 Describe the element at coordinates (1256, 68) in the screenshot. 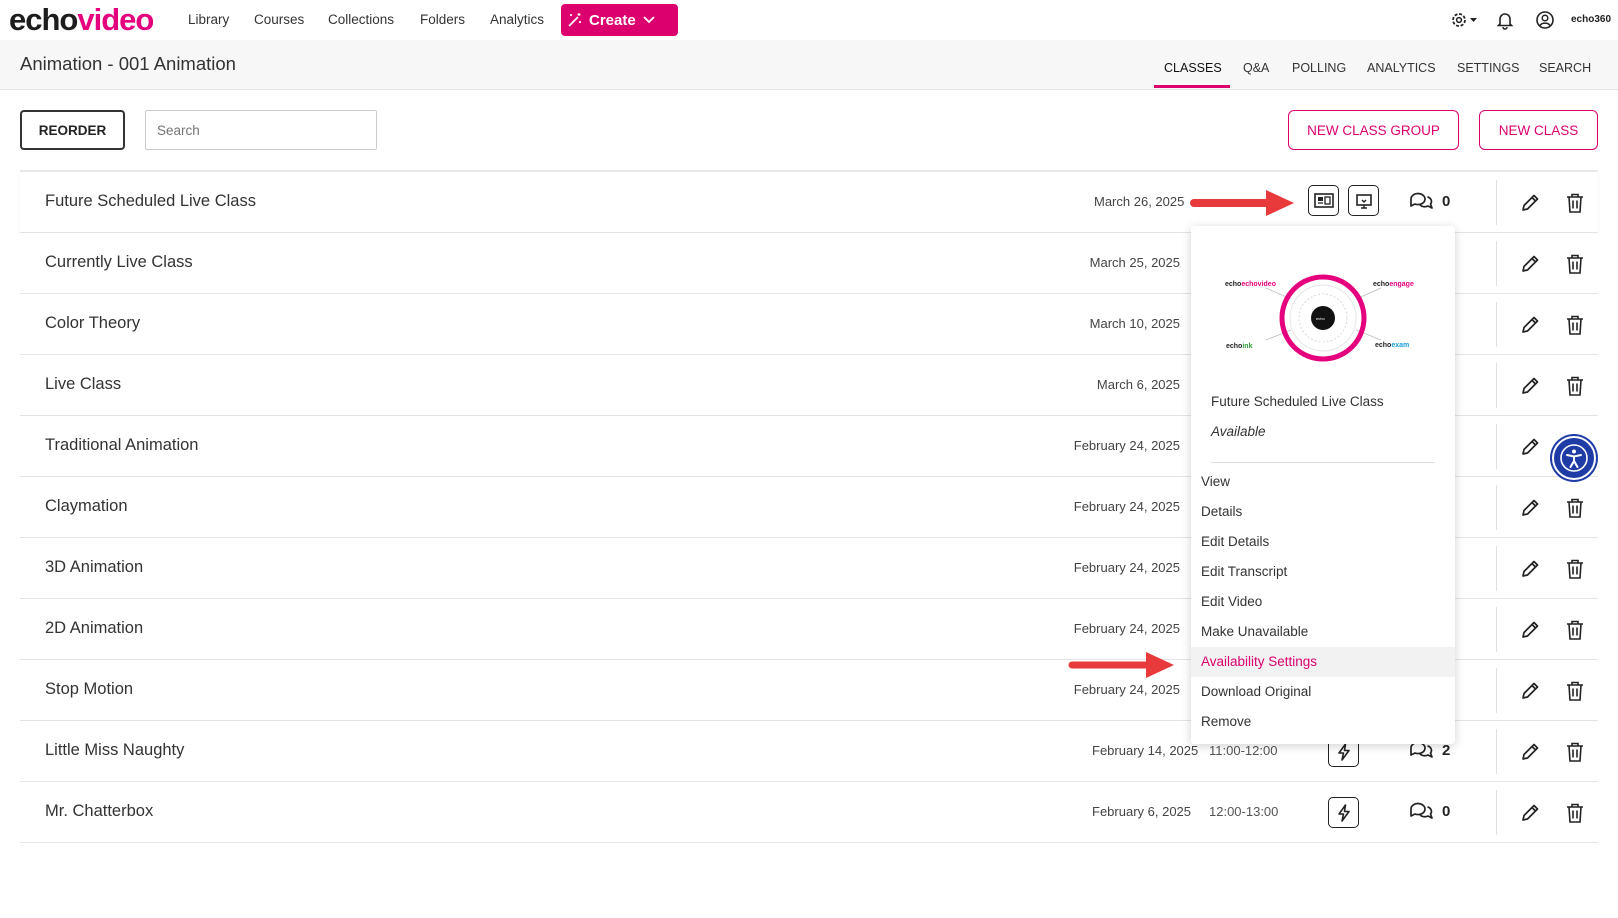

I see `tab-qa: Q&A` at that location.